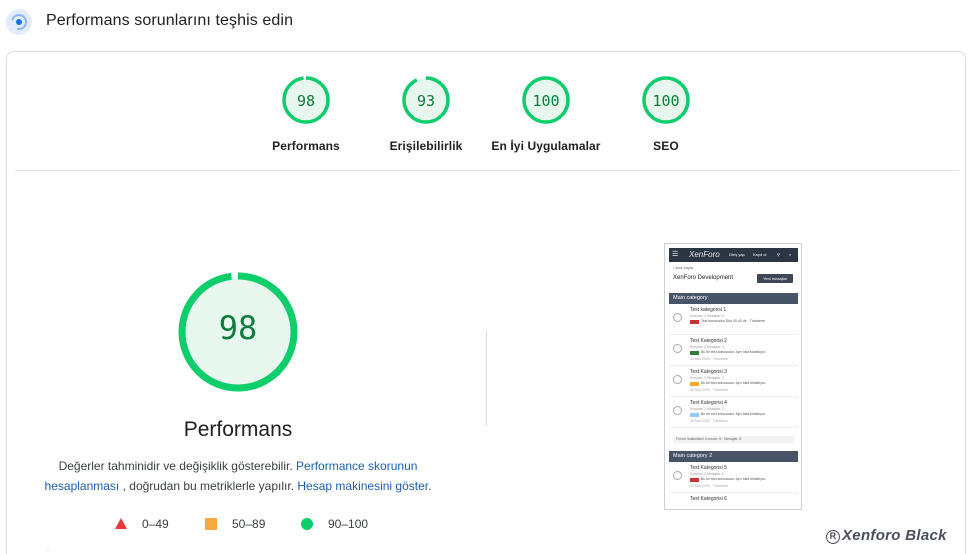 This screenshot has height=554, width=974. What do you see at coordinates (737, 254) in the screenshot?
I see `thumb-login: Giriş yap` at bounding box center [737, 254].